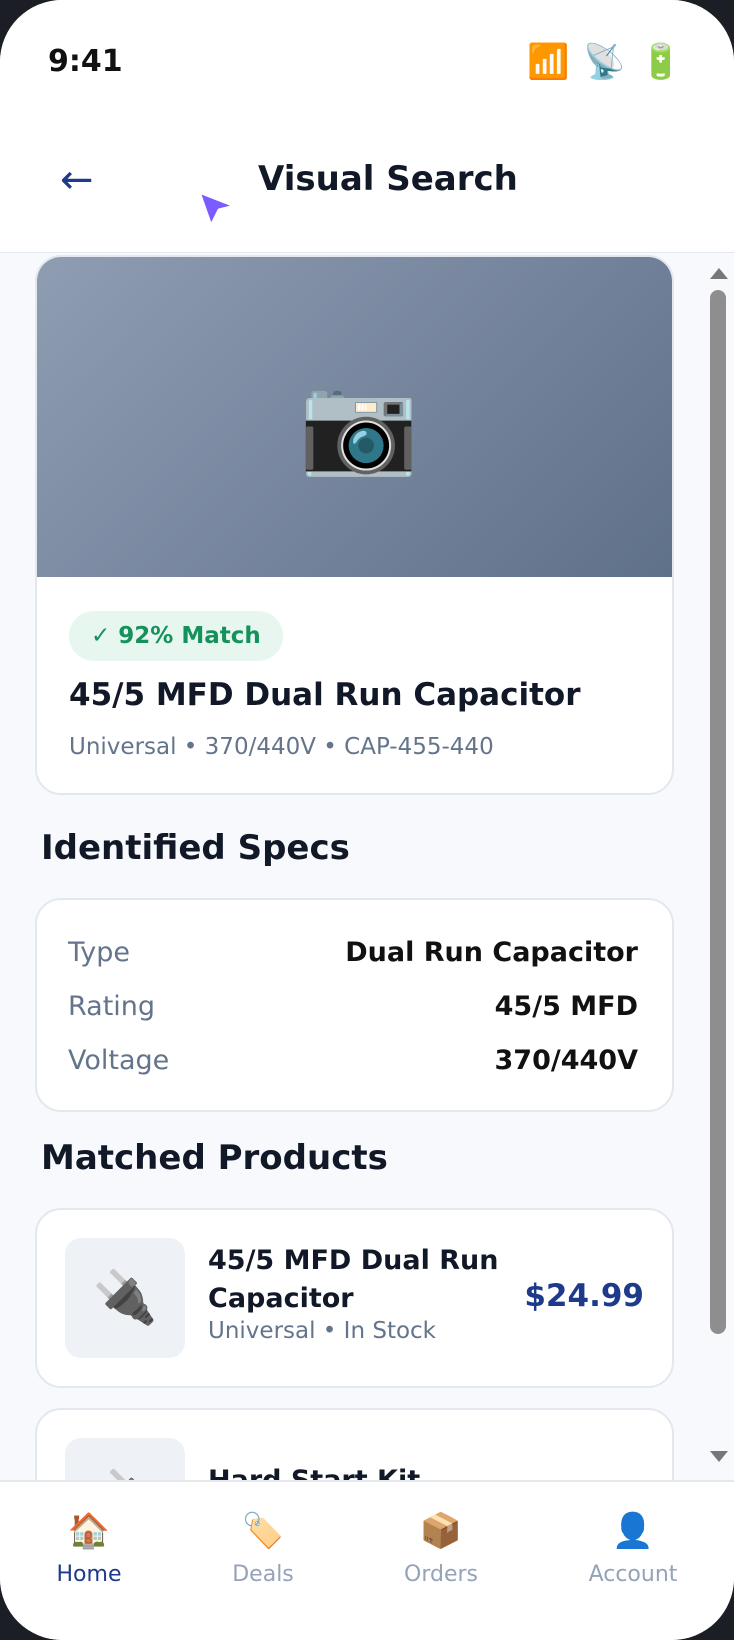 The height and width of the screenshot is (1640, 734). I want to click on product-name: Hard Start Kit, so click(358, 1471).